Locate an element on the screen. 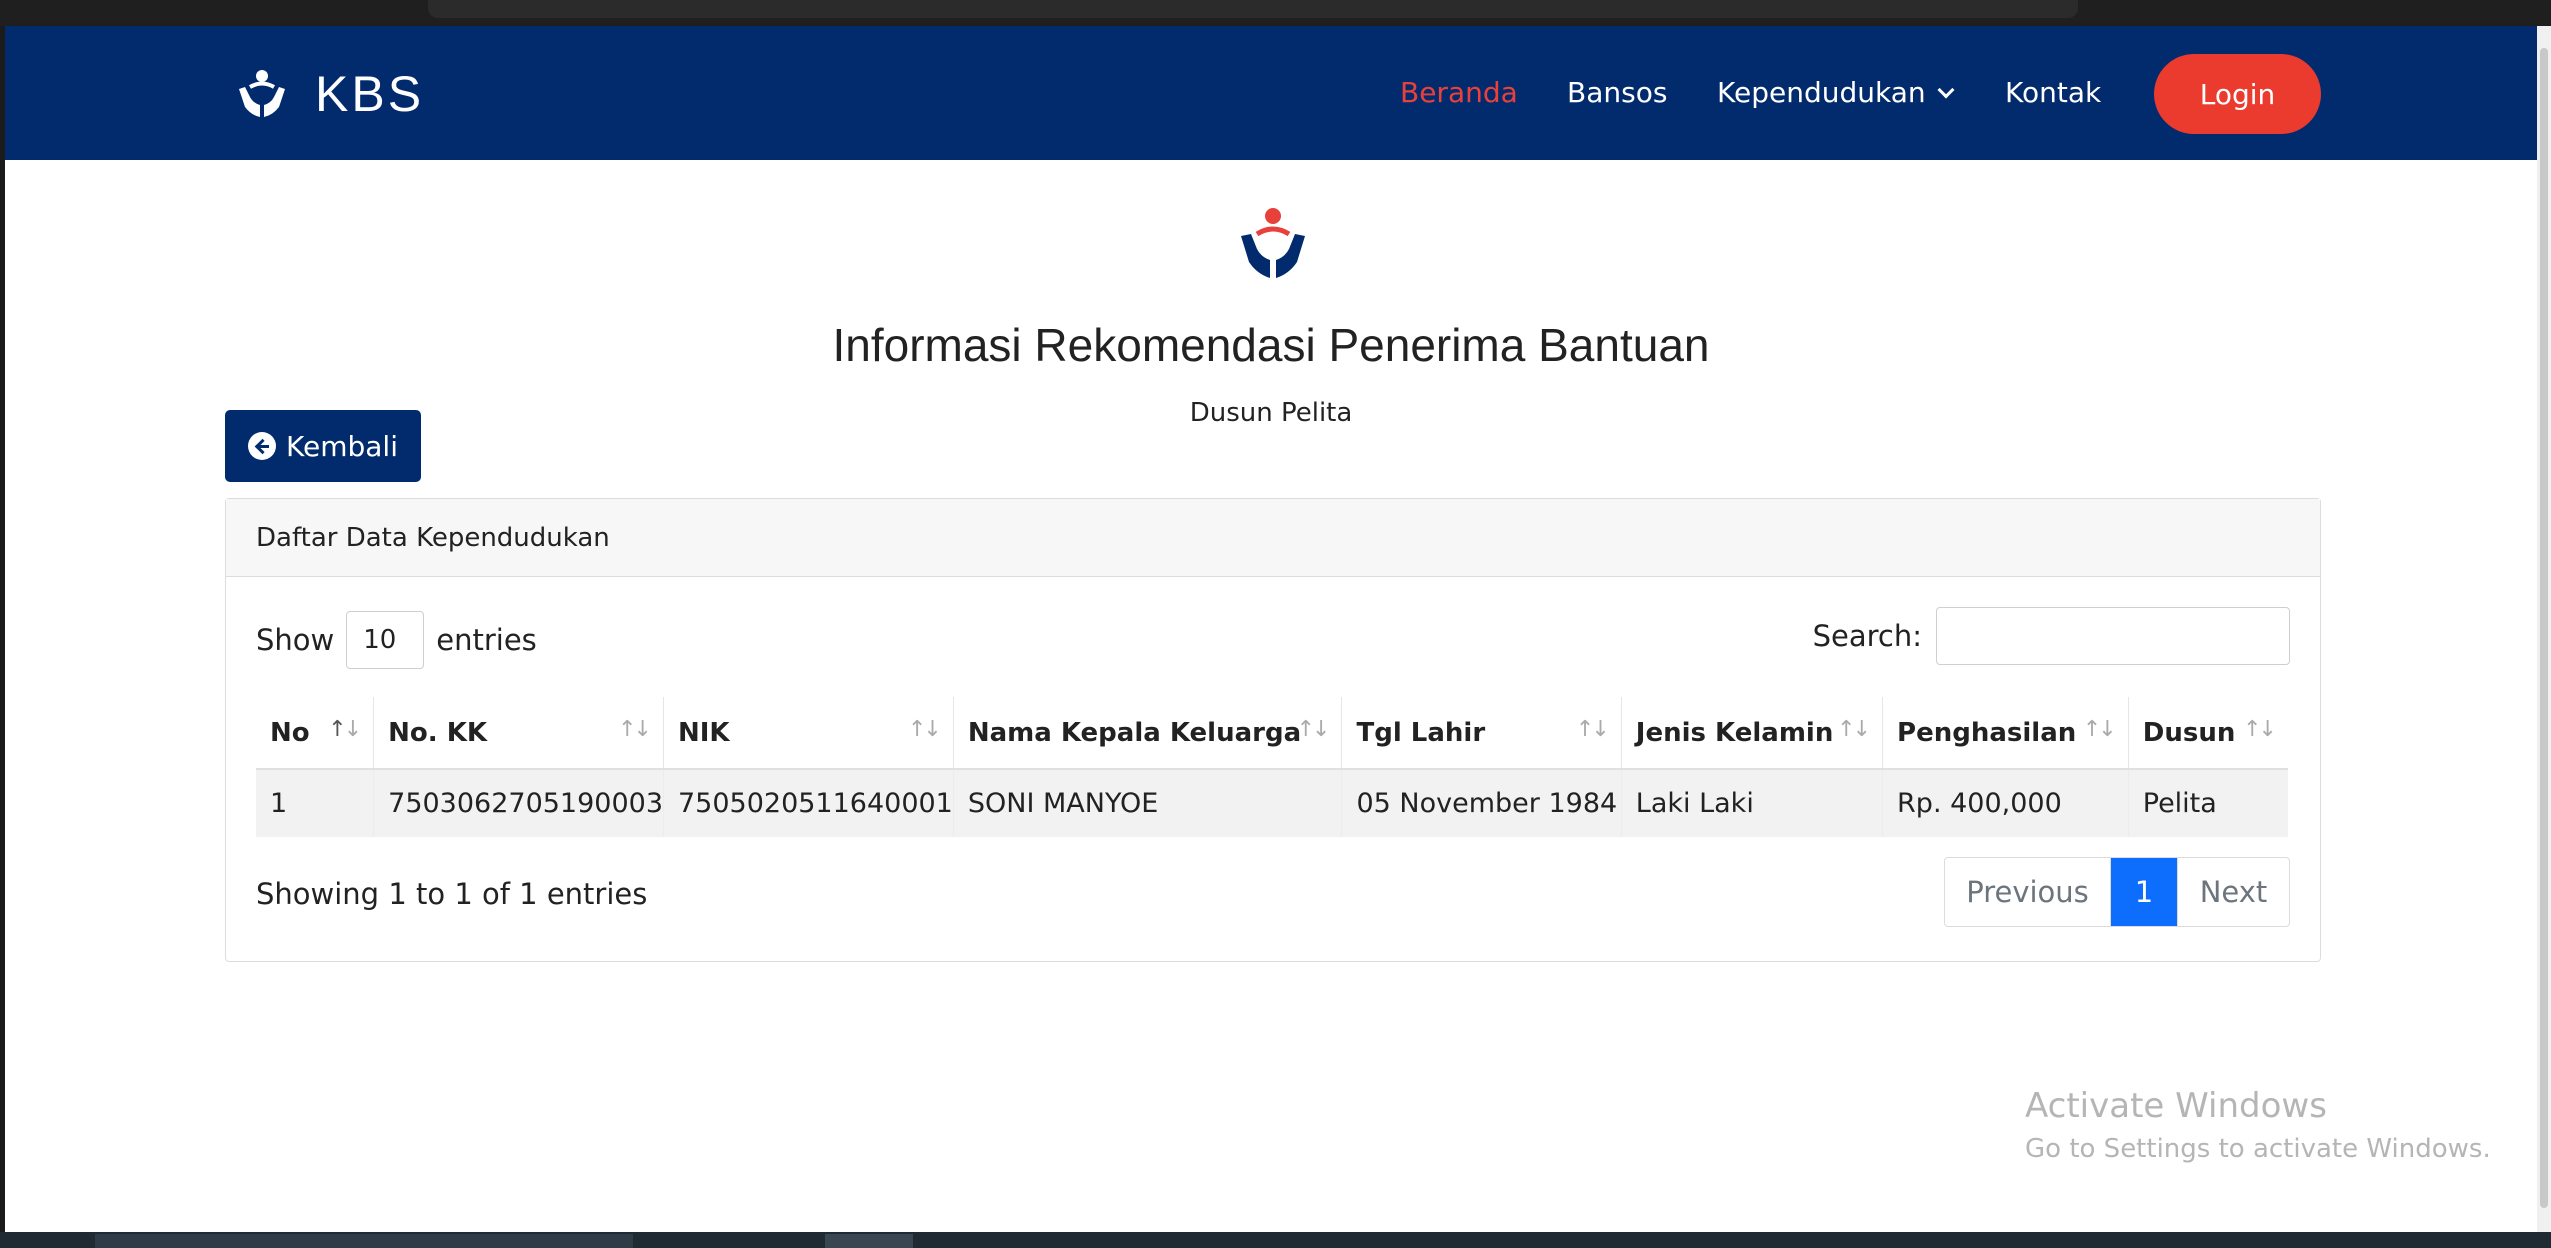 Image resolution: width=2551 pixels, height=1248 pixels. cell-jenis-kelamin: Laki Laki is located at coordinates (1752, 803).